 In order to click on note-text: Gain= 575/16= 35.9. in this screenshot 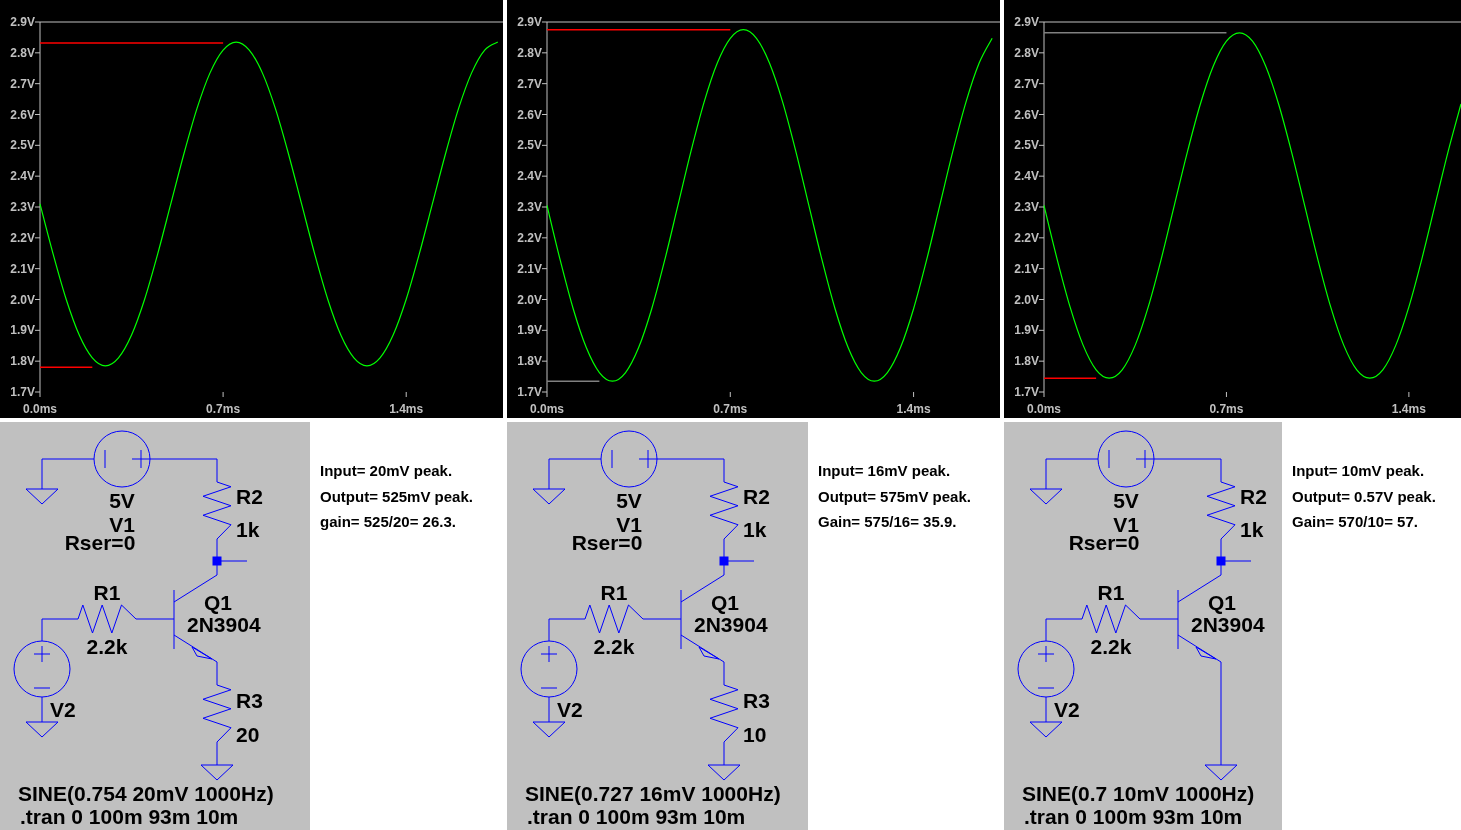, I will do `click(888, 522)`.